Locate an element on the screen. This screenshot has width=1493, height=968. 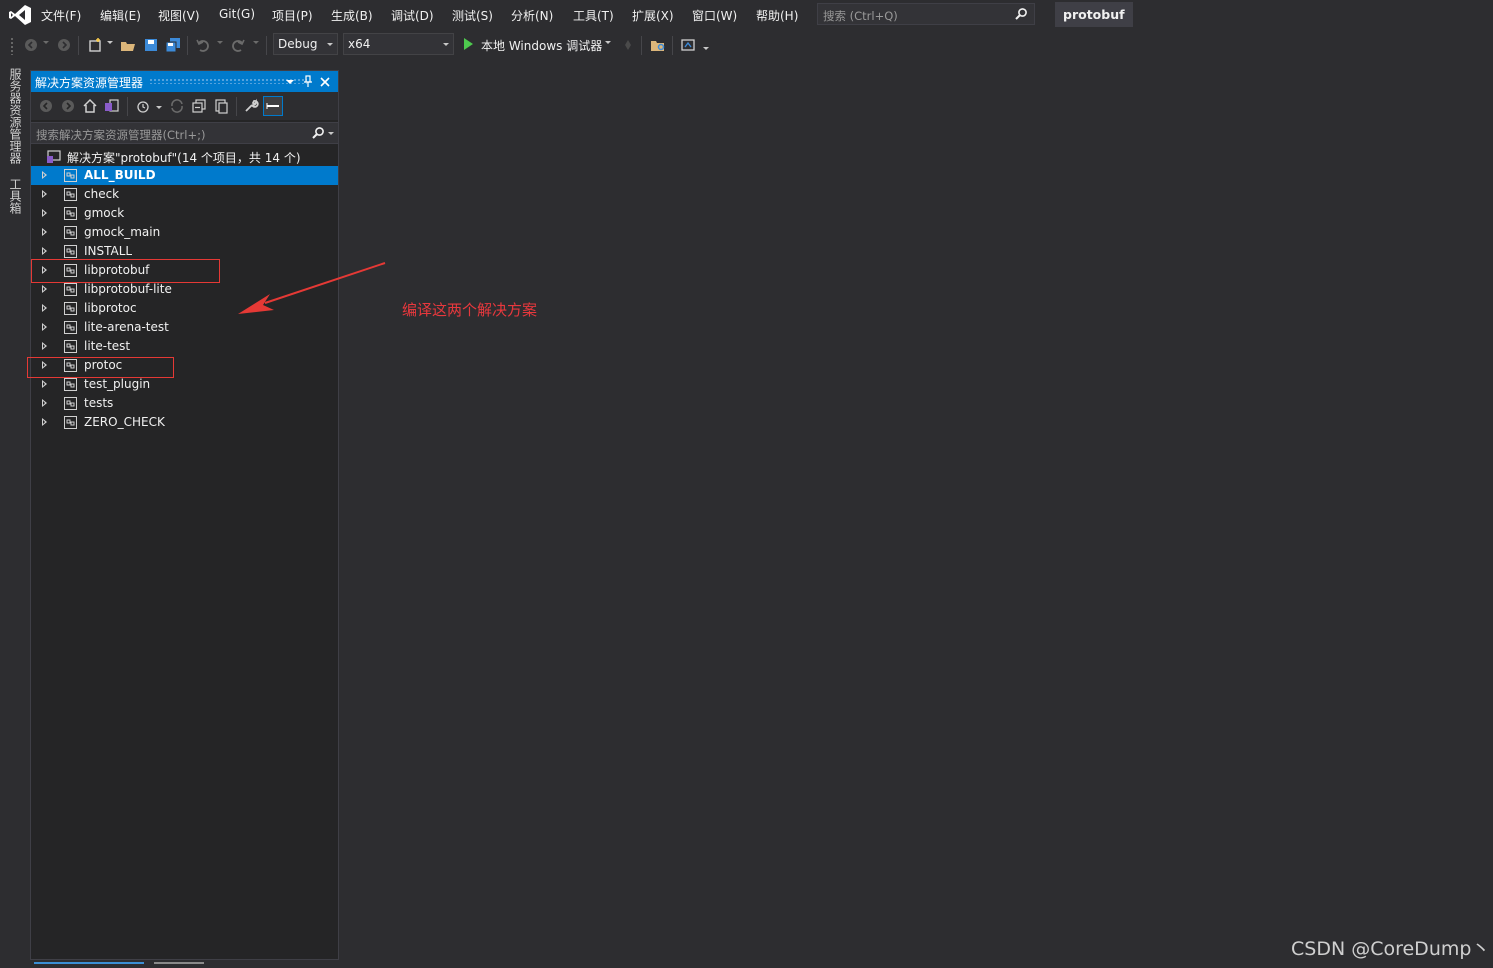
project-node: tests is located at coordinates (184, 403).